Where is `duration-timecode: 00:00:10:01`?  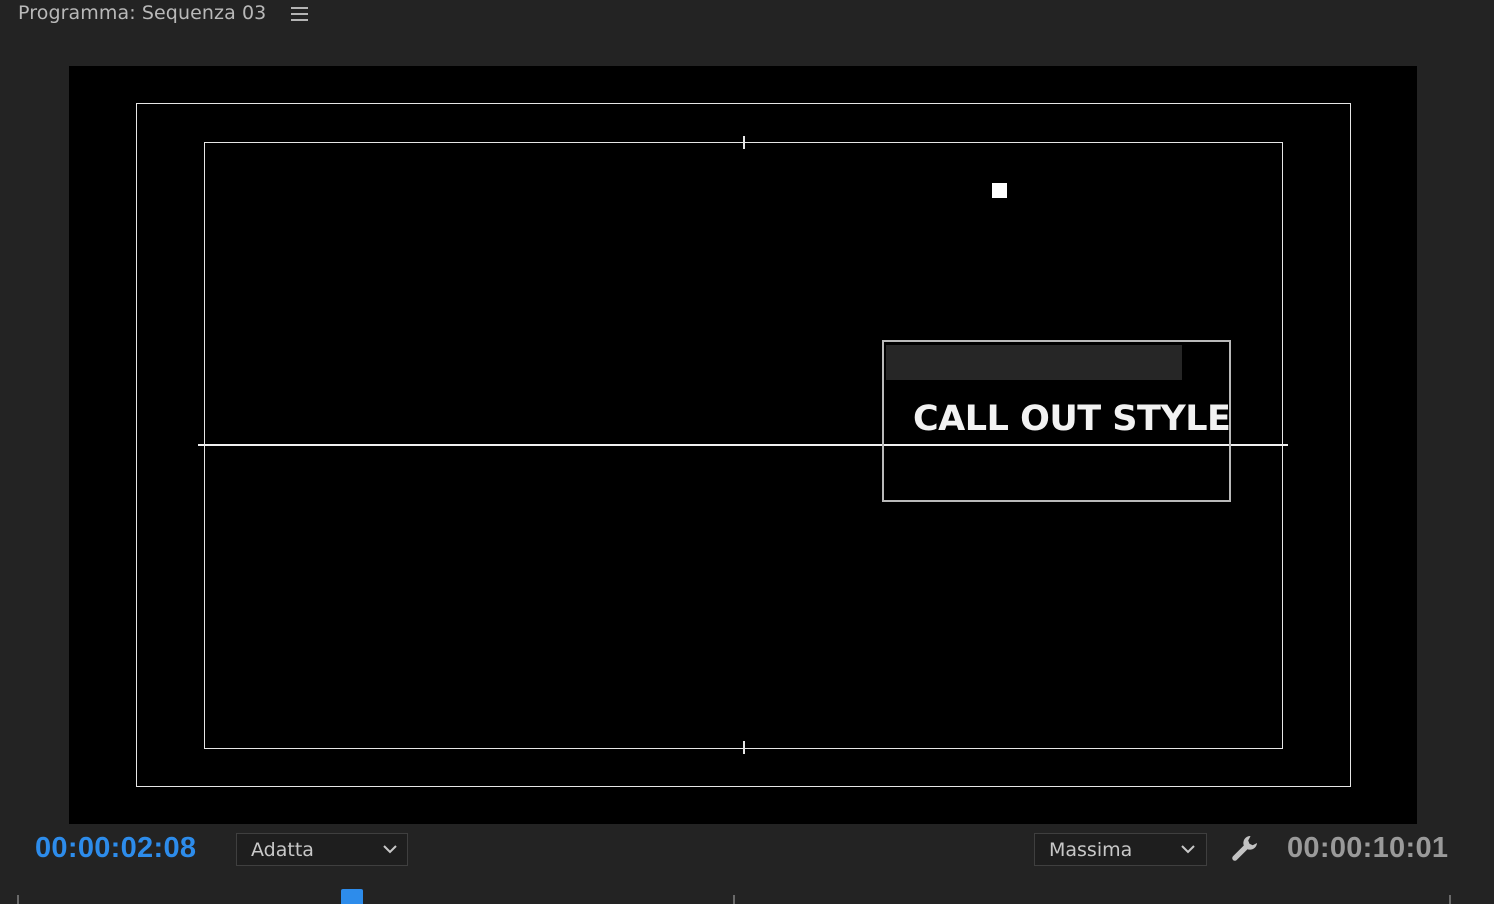 duration-timecode: 00:00:10:01 is located at coordinates (1368, 848).